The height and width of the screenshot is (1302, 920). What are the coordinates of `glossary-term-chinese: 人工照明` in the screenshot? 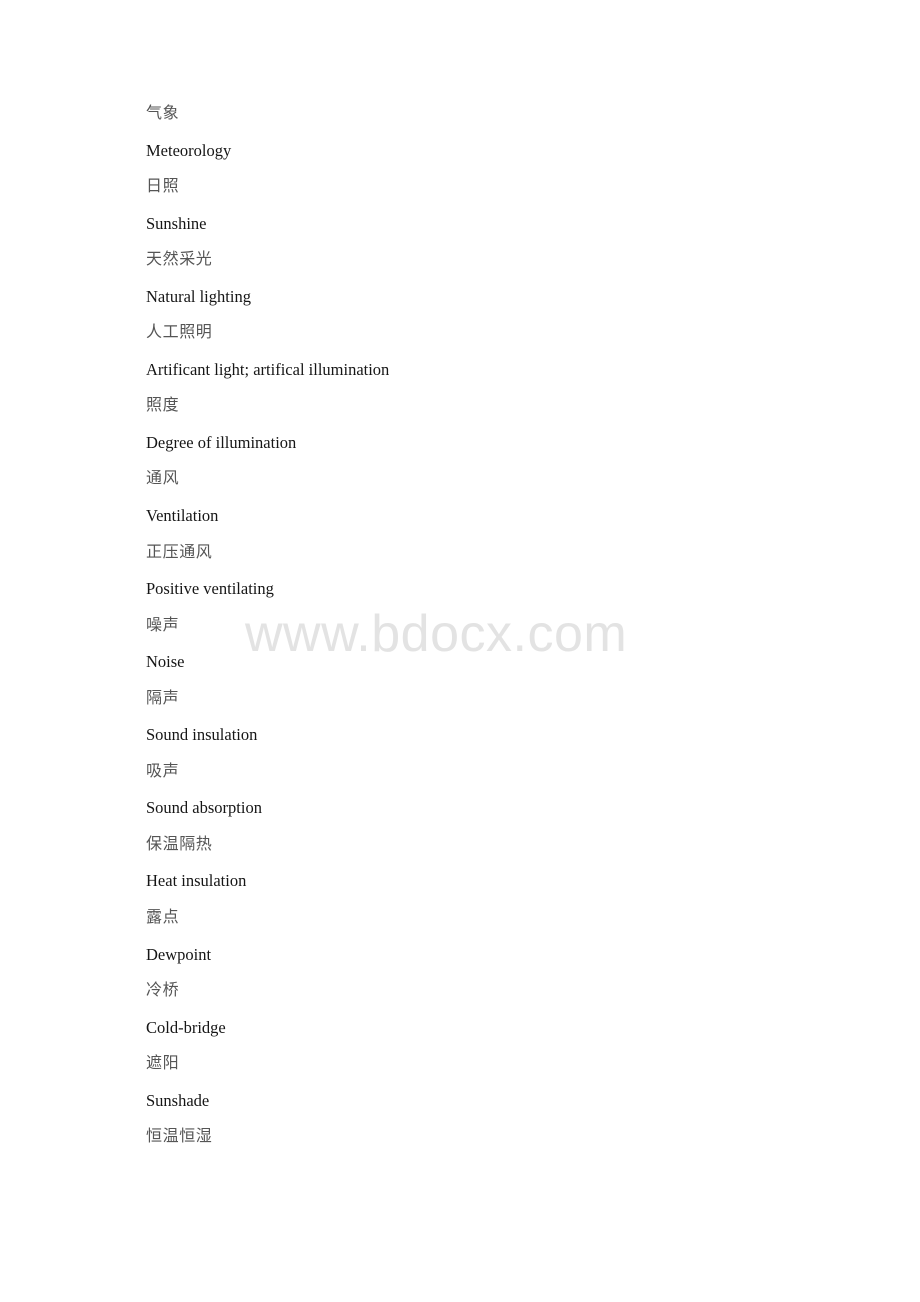 It's located at (179, 333).